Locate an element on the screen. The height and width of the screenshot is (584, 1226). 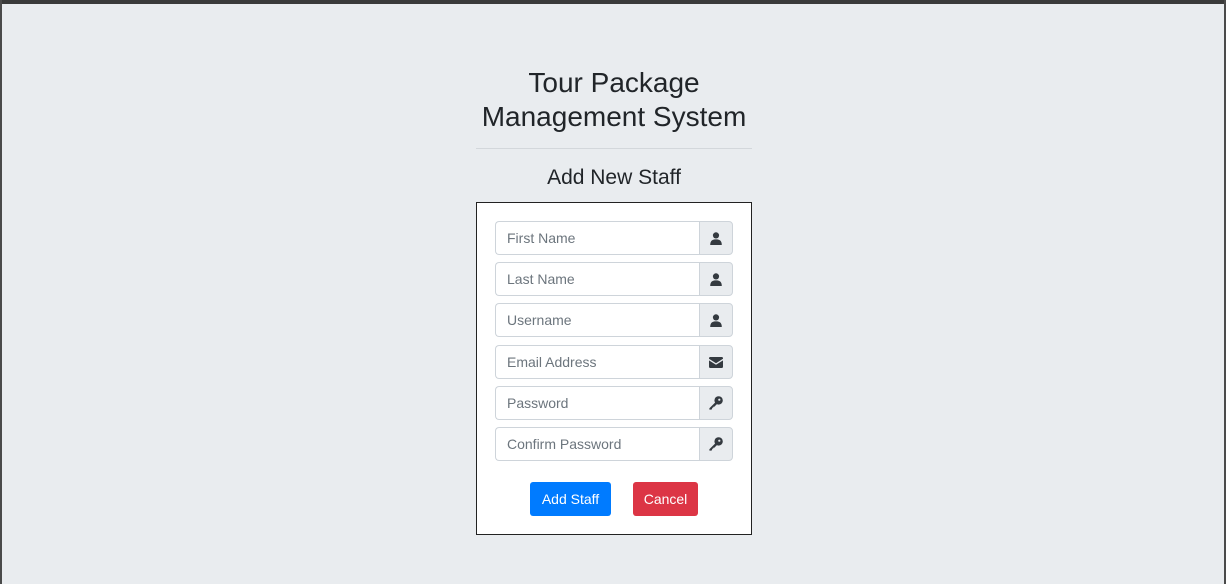
email-addon is located at coordinates (716, 362).